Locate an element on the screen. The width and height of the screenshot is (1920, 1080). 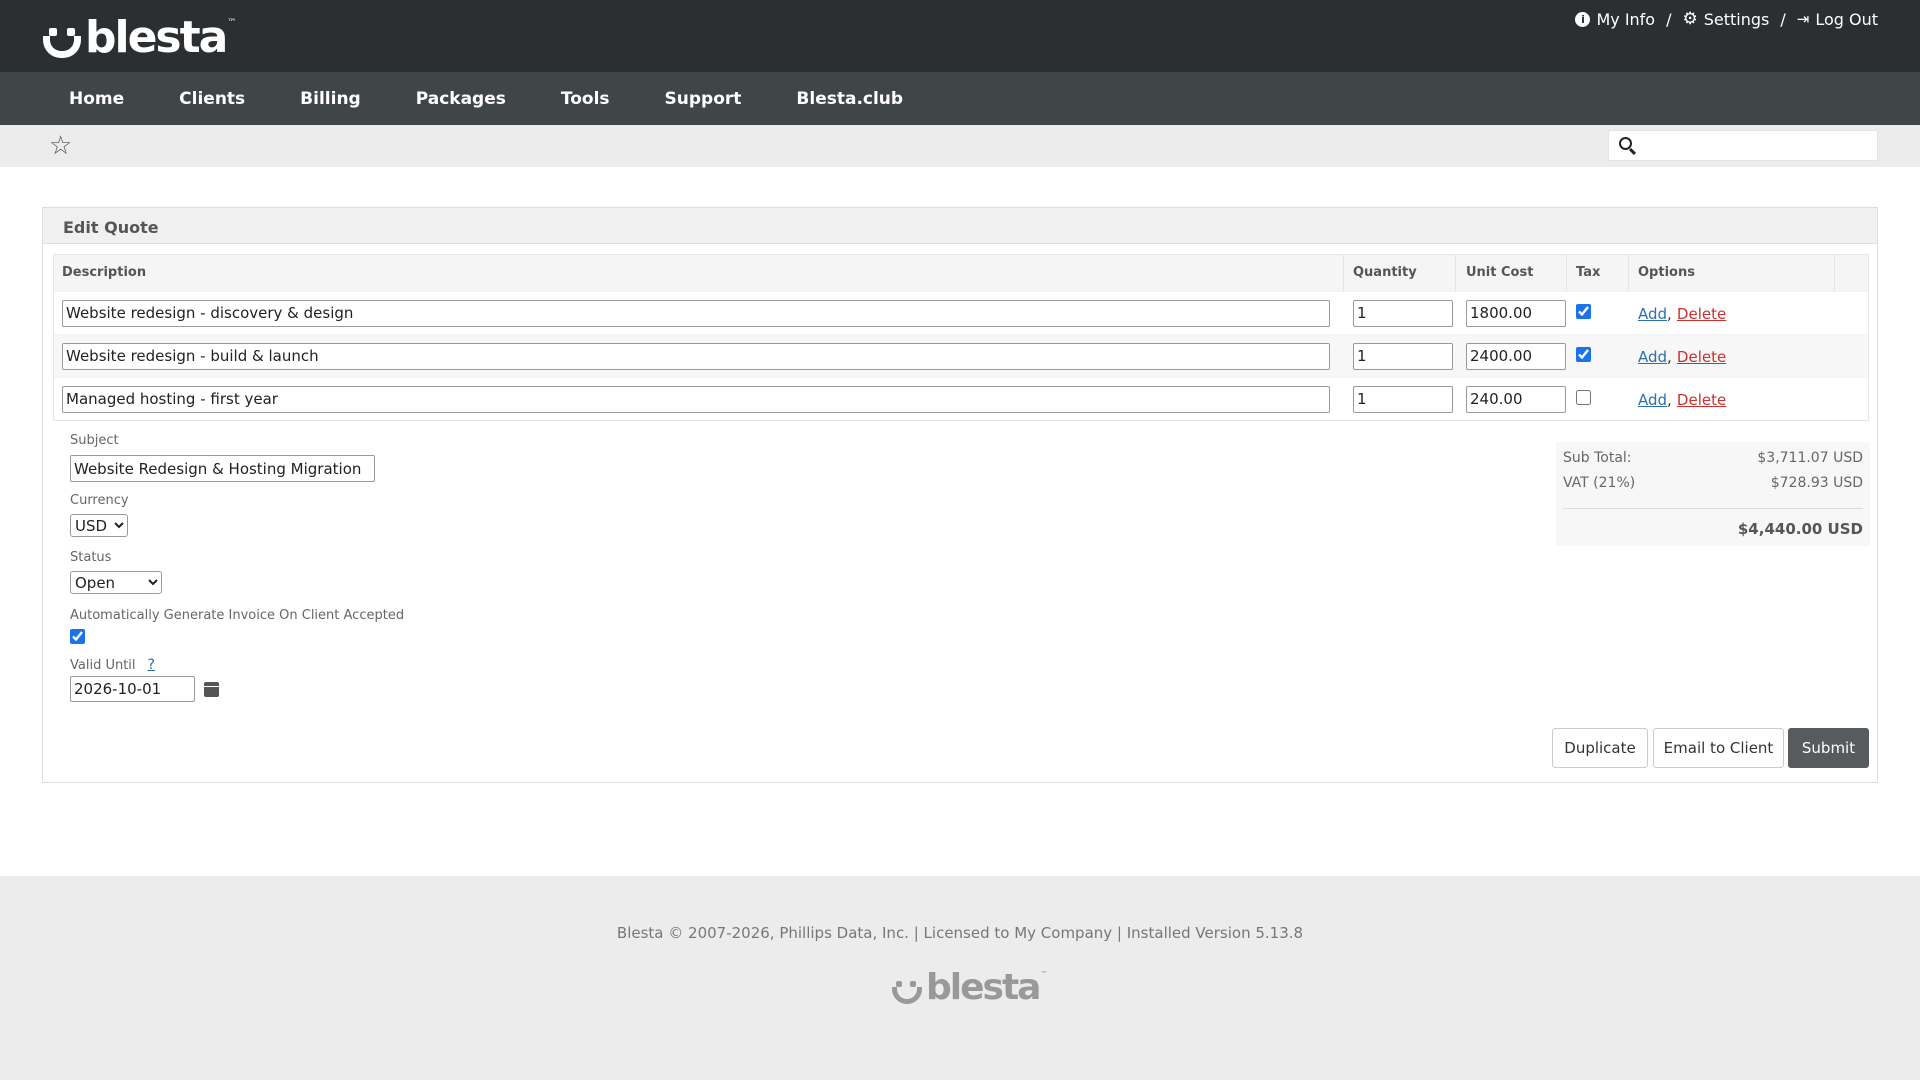
nav-item-tools: Tools is located at coordinates (585, 99).